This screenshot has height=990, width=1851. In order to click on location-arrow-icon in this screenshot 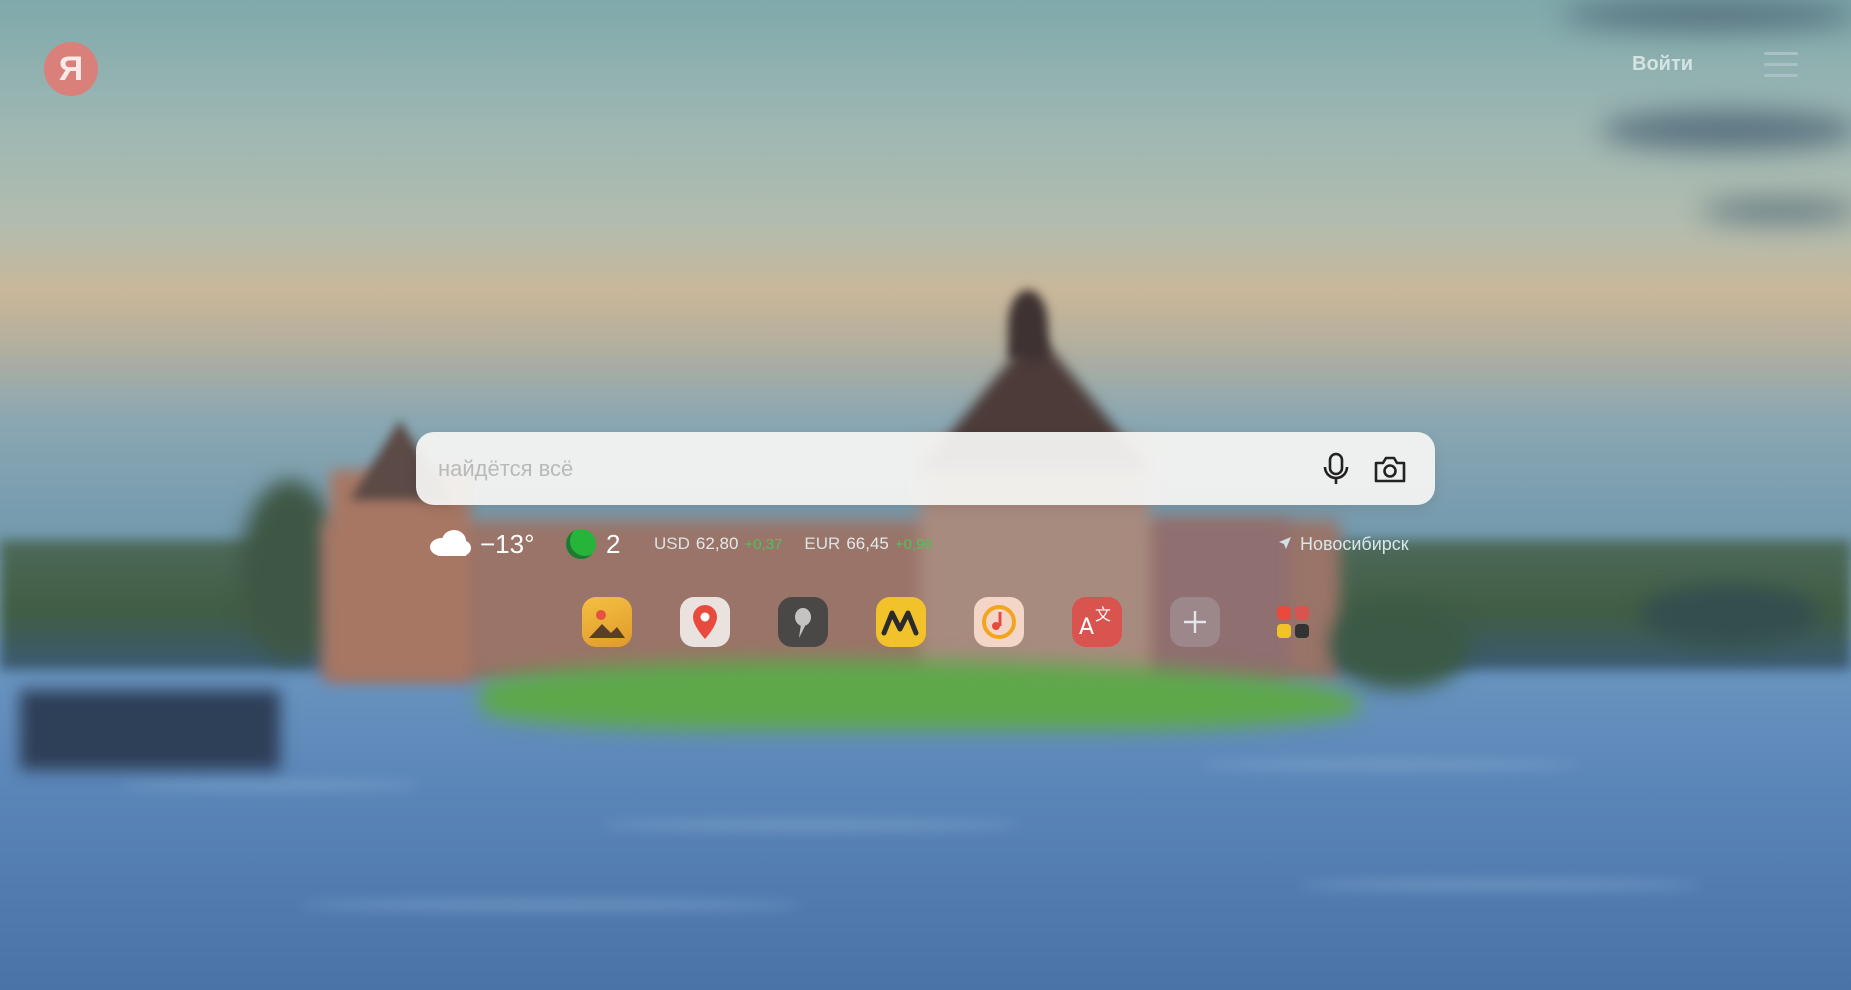, I will do `click(1285, 544)`.